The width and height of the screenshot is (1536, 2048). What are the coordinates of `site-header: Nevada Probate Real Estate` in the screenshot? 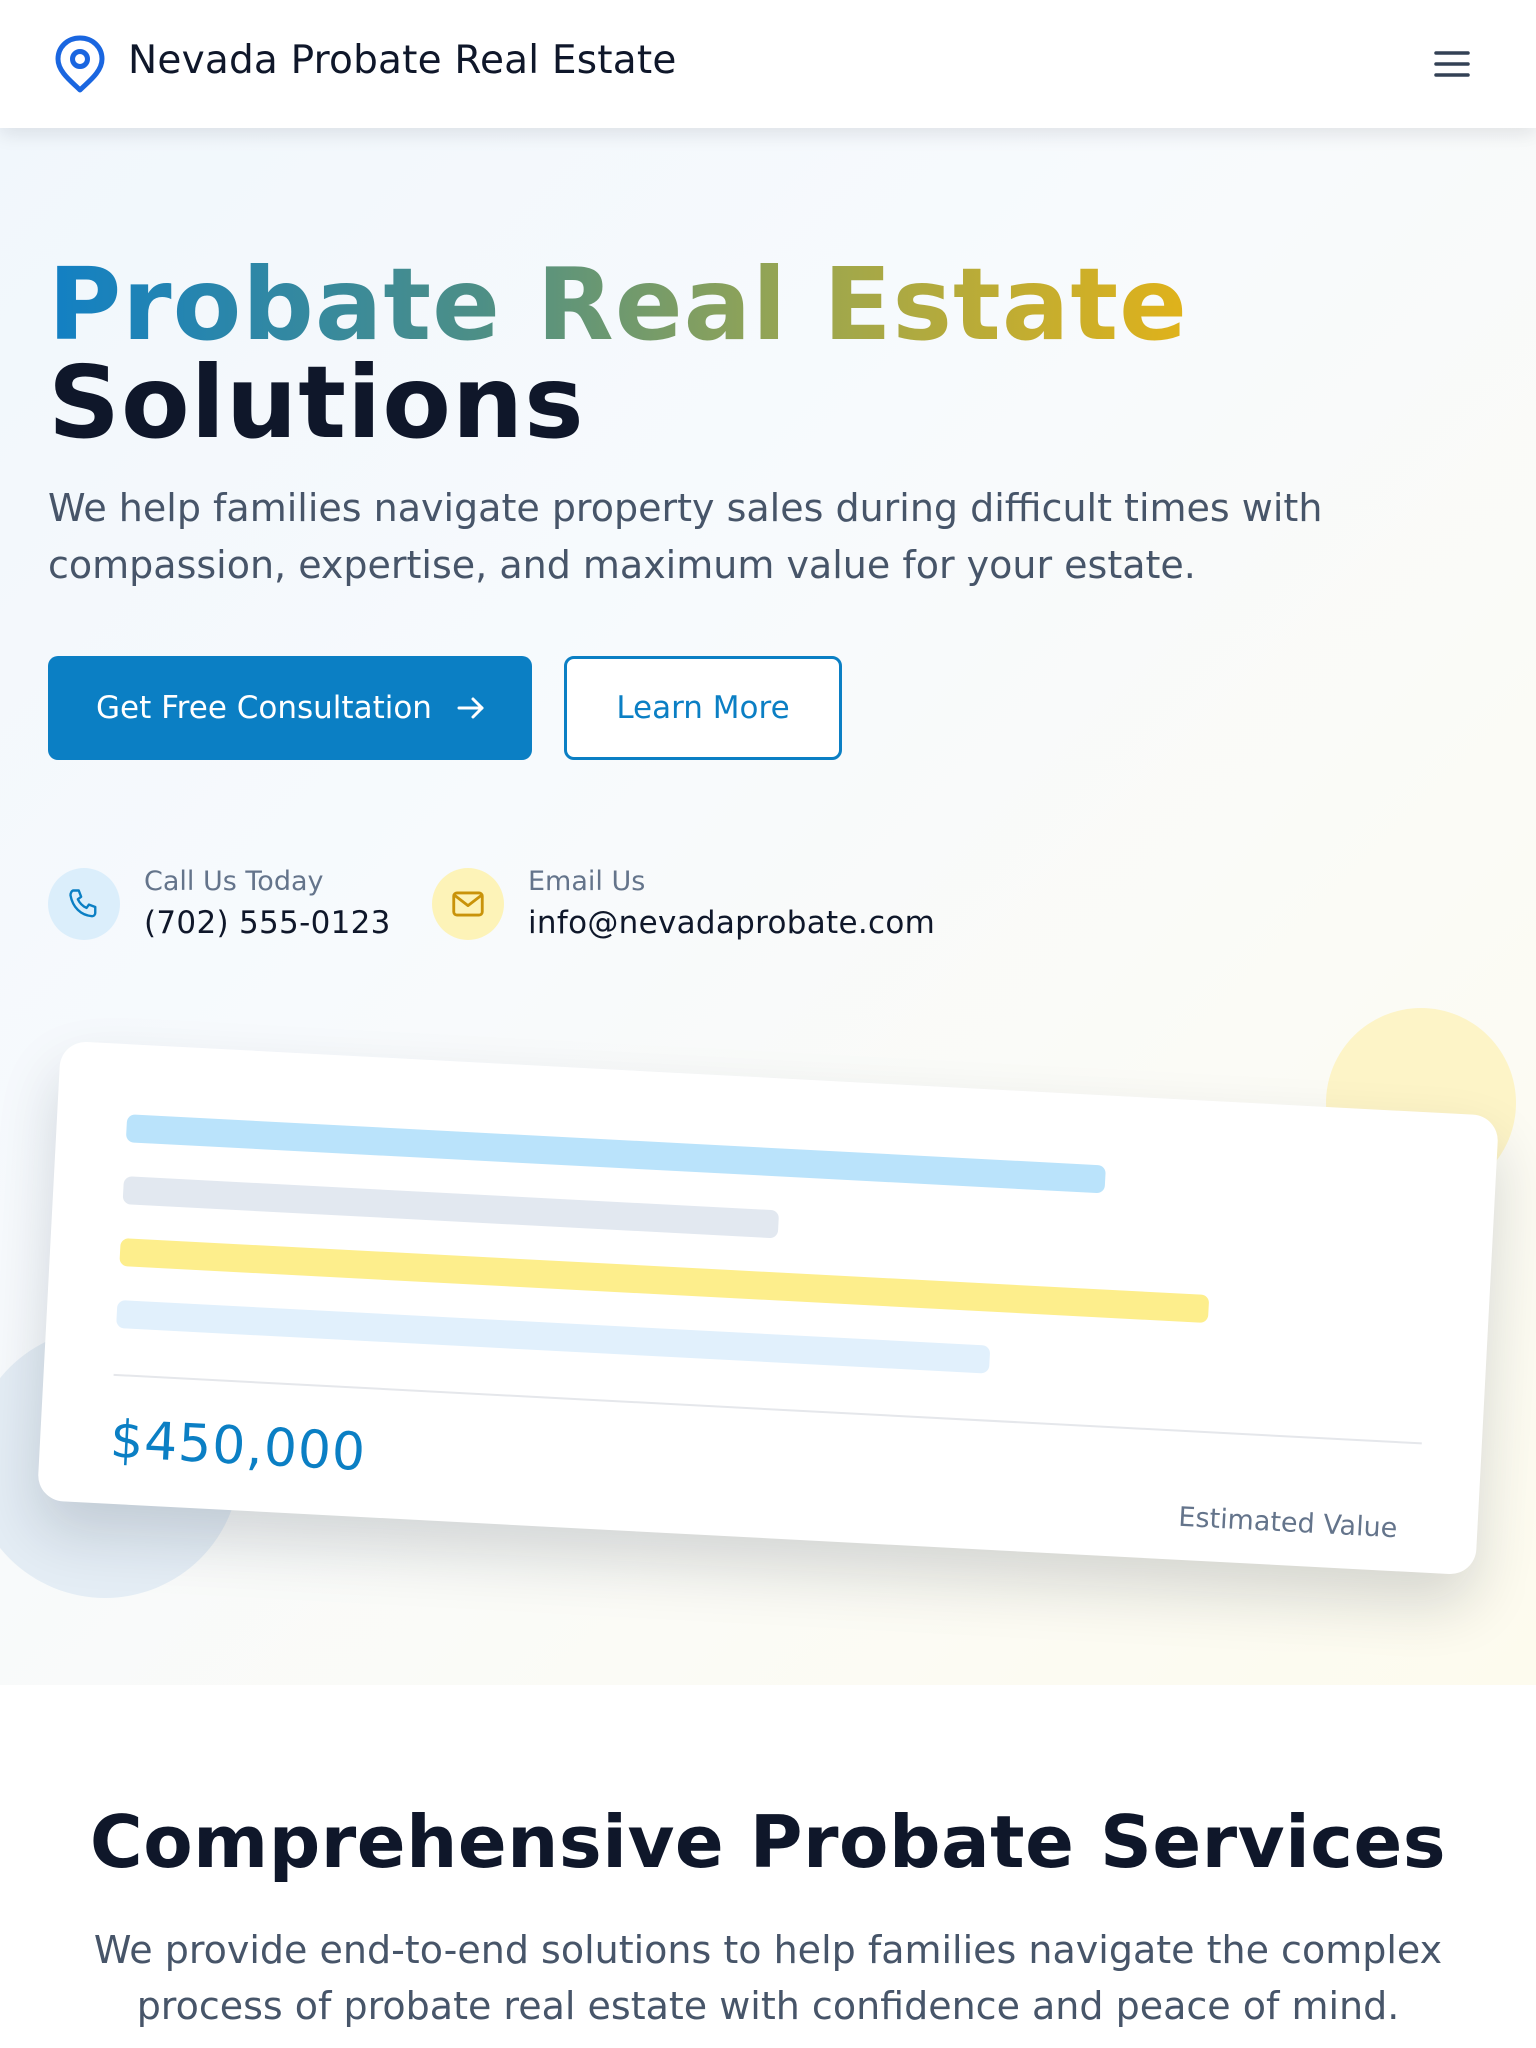 It's located at (768, 64).